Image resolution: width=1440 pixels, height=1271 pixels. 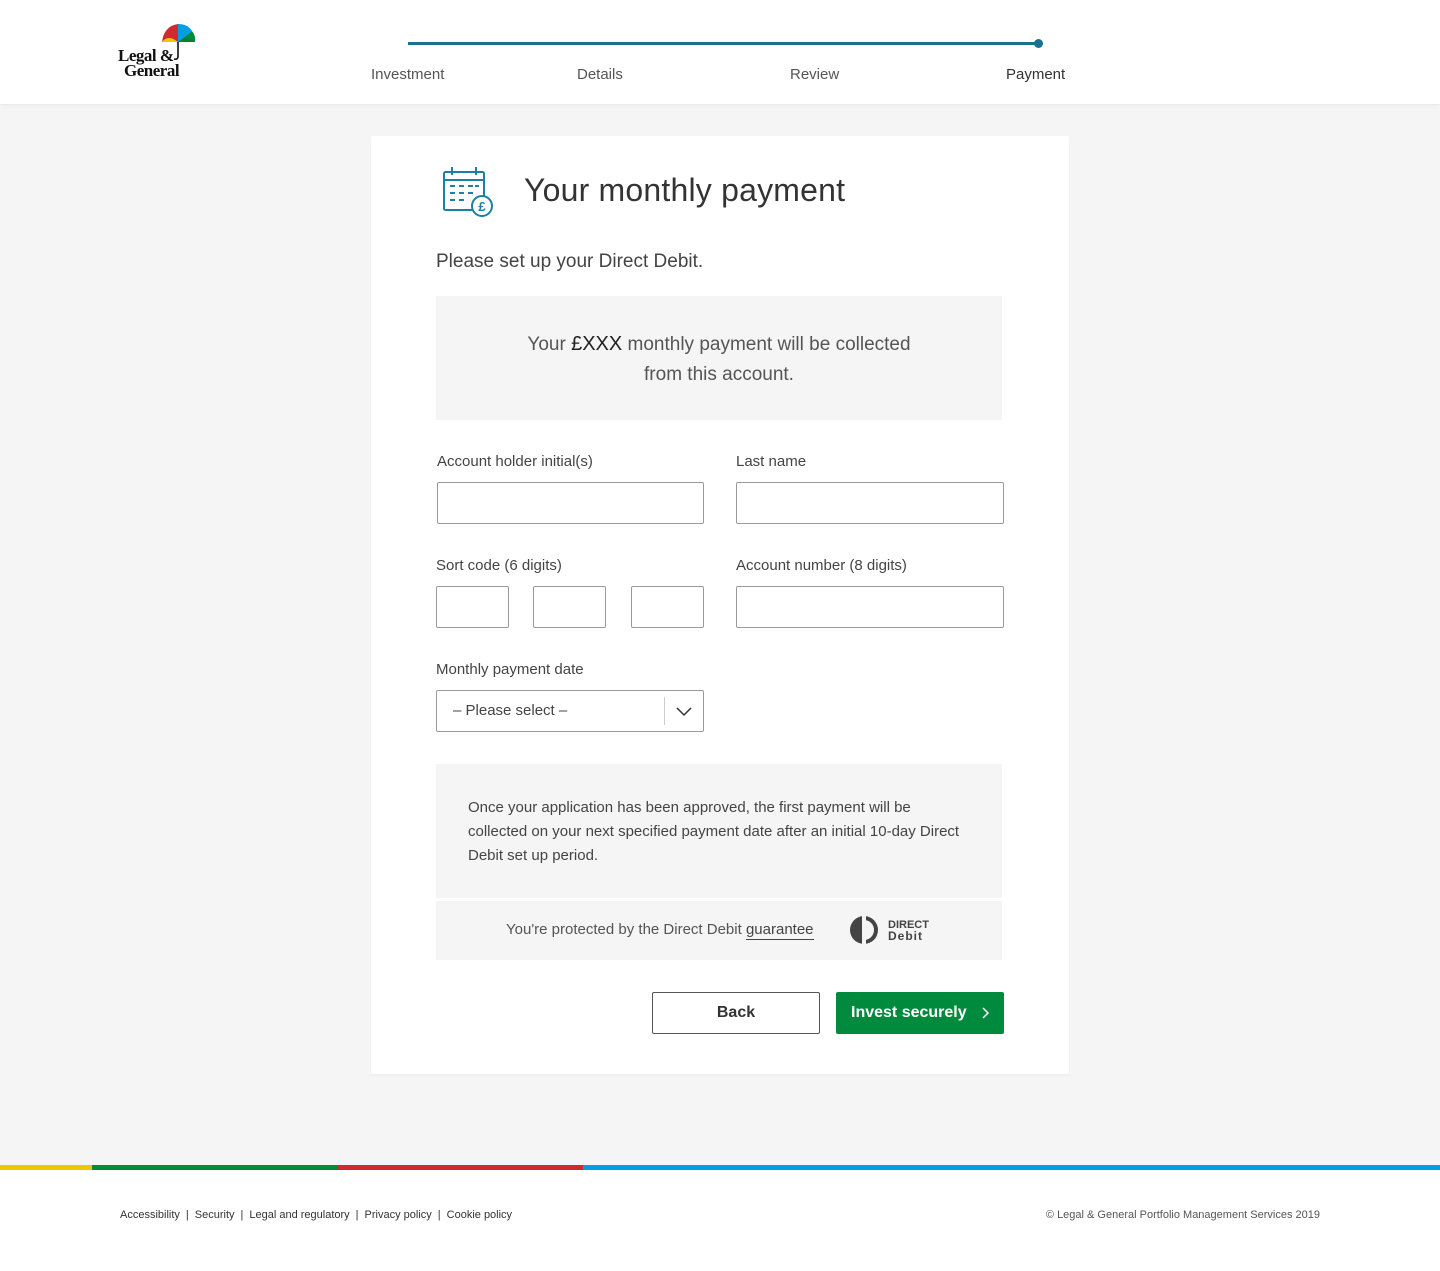 I want to click on guarantee-prefix: You're protected by the Direct Debit, so click(x=624, y=929).